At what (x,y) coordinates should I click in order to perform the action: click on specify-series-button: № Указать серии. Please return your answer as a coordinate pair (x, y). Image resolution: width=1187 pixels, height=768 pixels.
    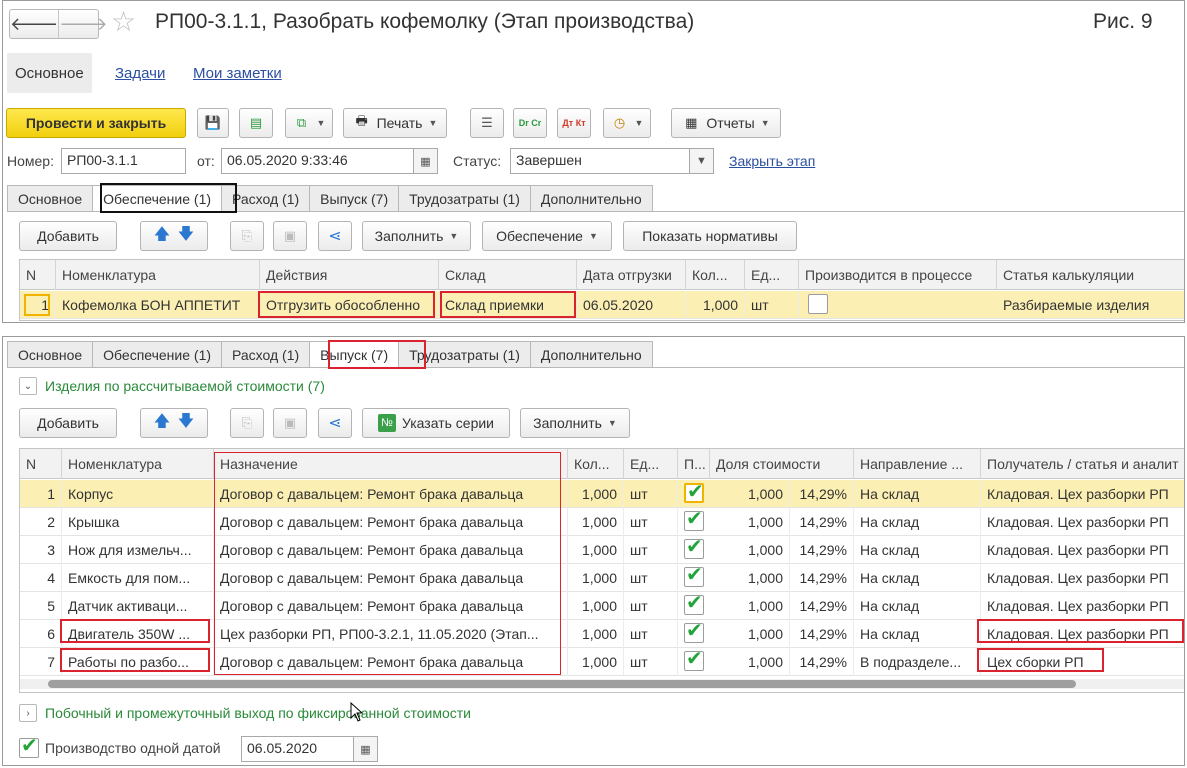
    Looking at the image, I should click on (436, 423).